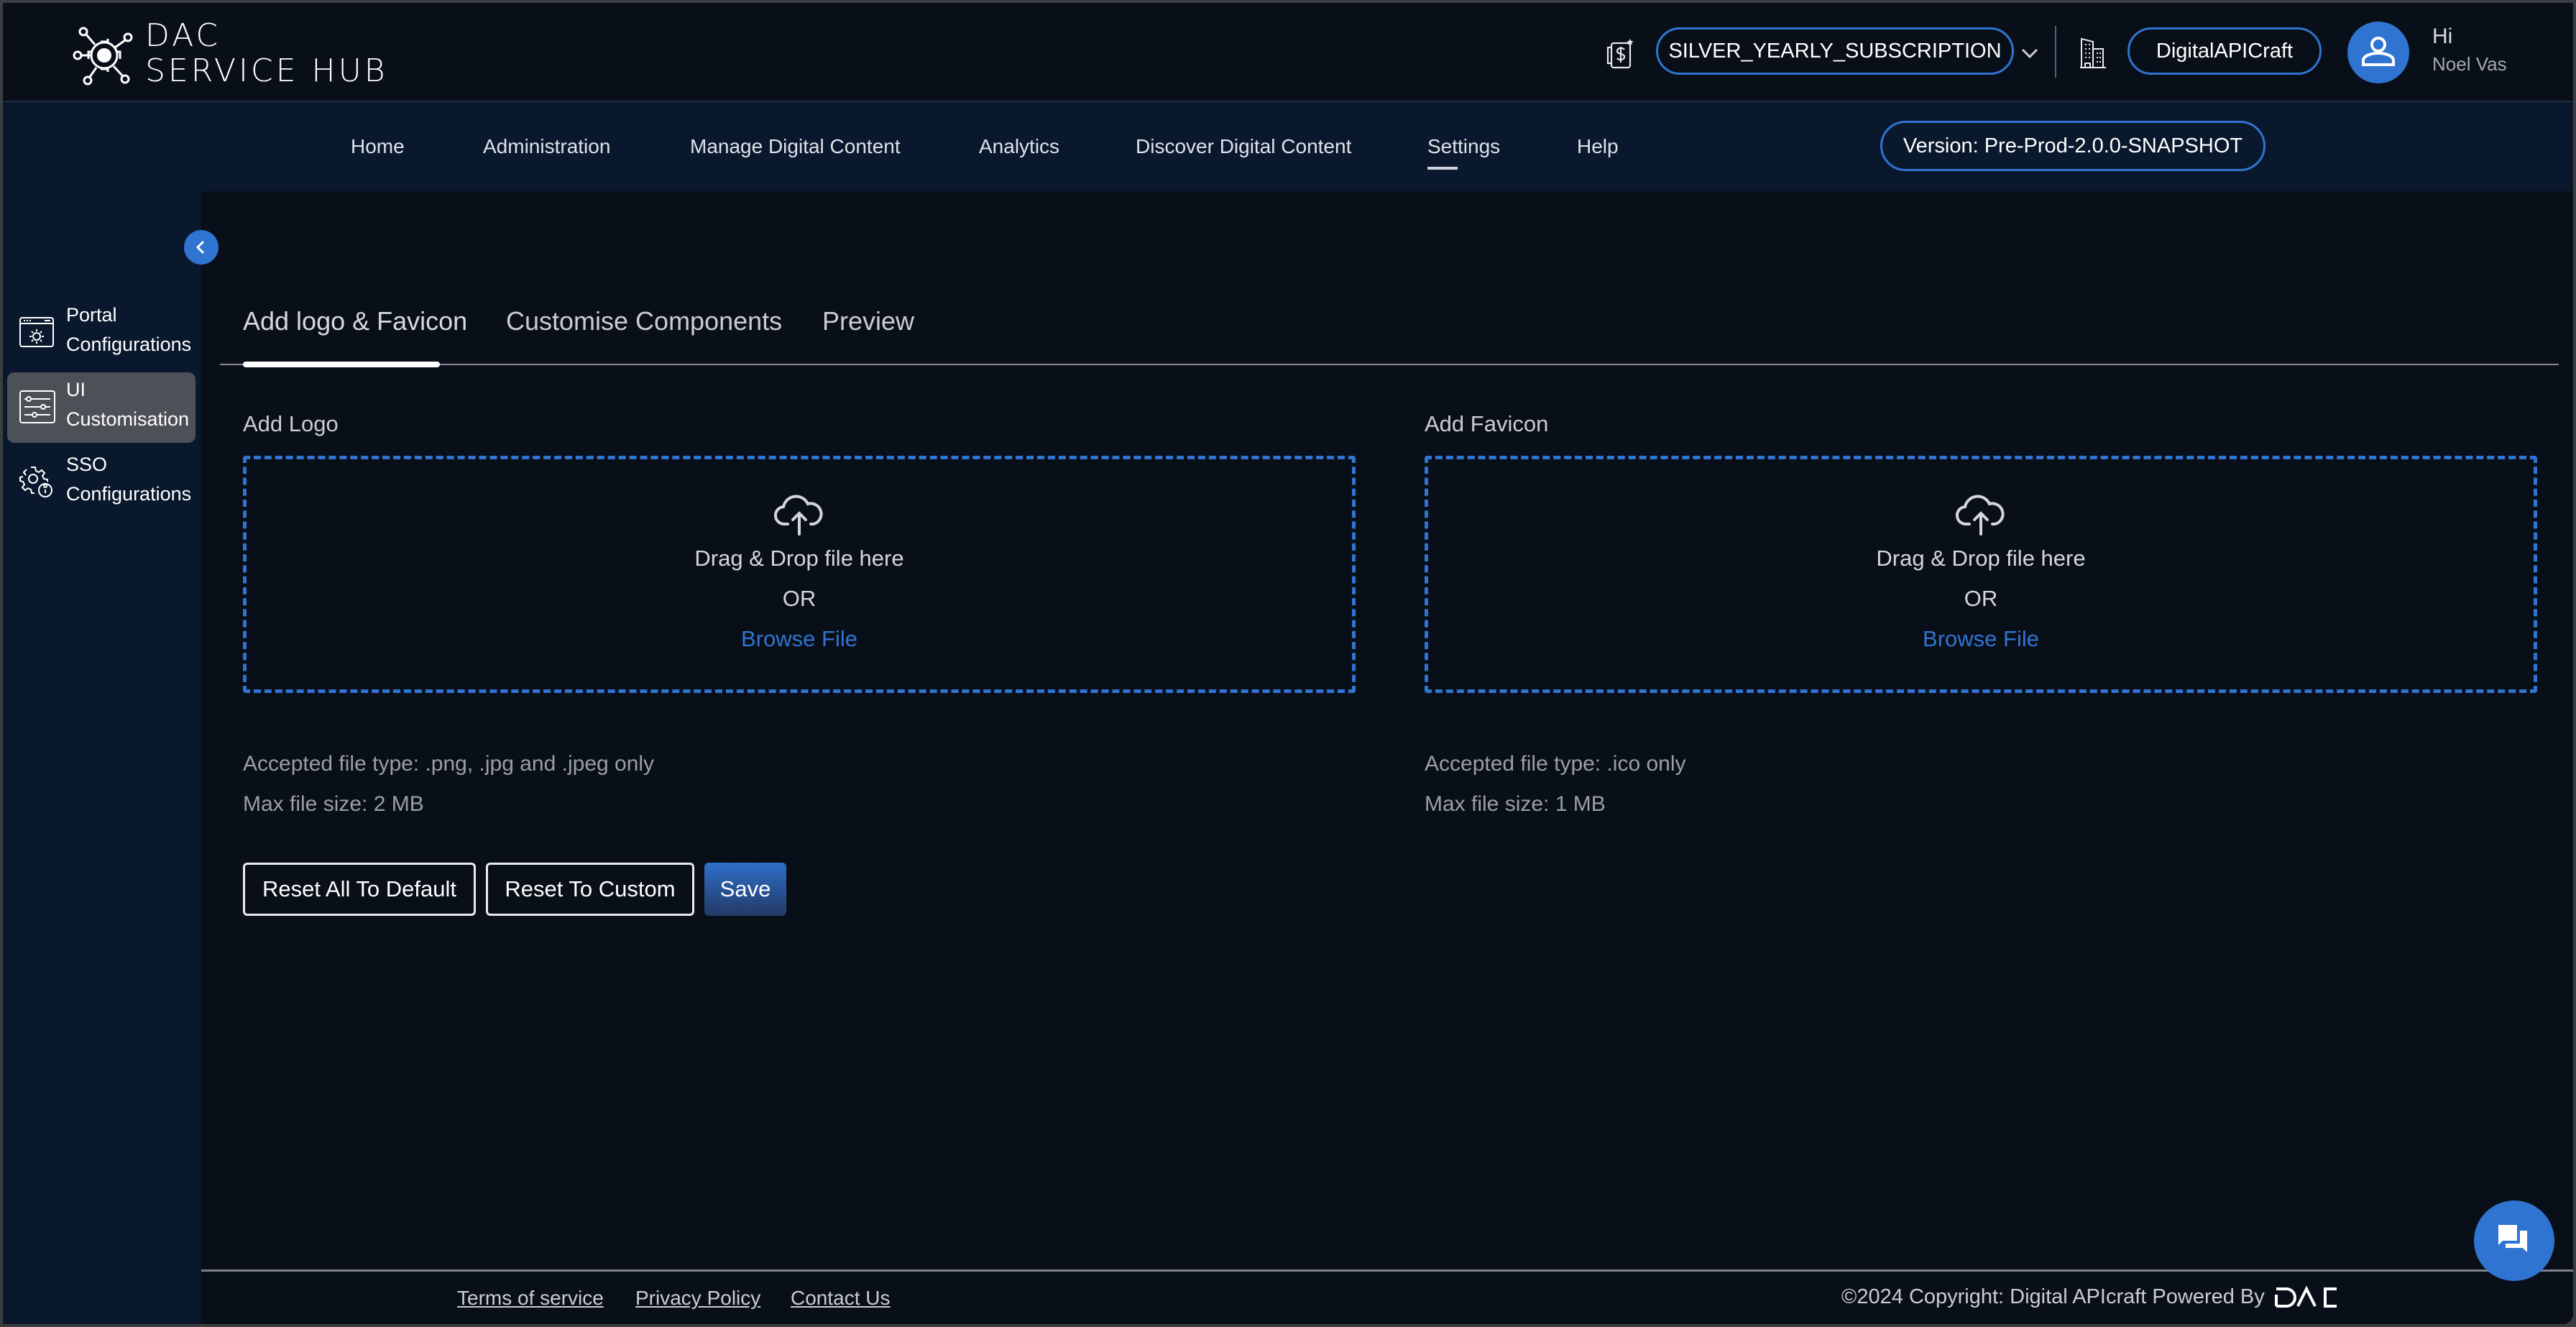 The image size is (2576, 1327). I want to click on chat-support-button, so click(2514, 1240).